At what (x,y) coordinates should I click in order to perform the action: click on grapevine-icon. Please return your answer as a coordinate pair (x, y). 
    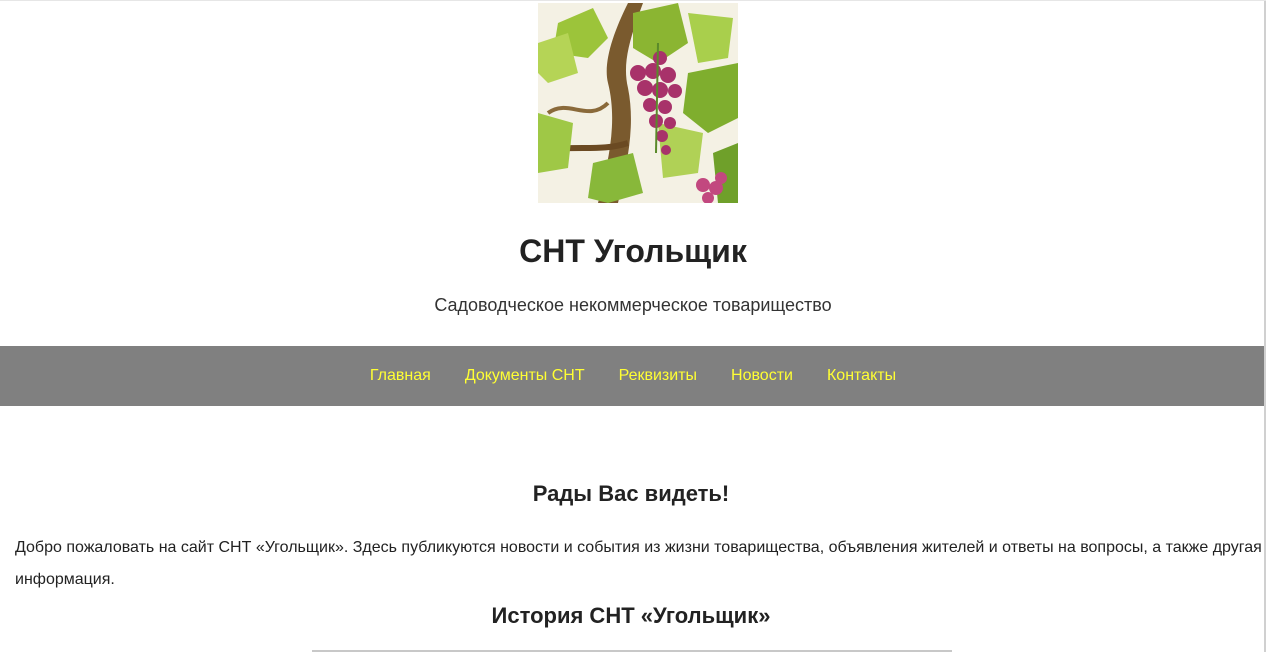
    Looking at the image, I should click on (638, 103).